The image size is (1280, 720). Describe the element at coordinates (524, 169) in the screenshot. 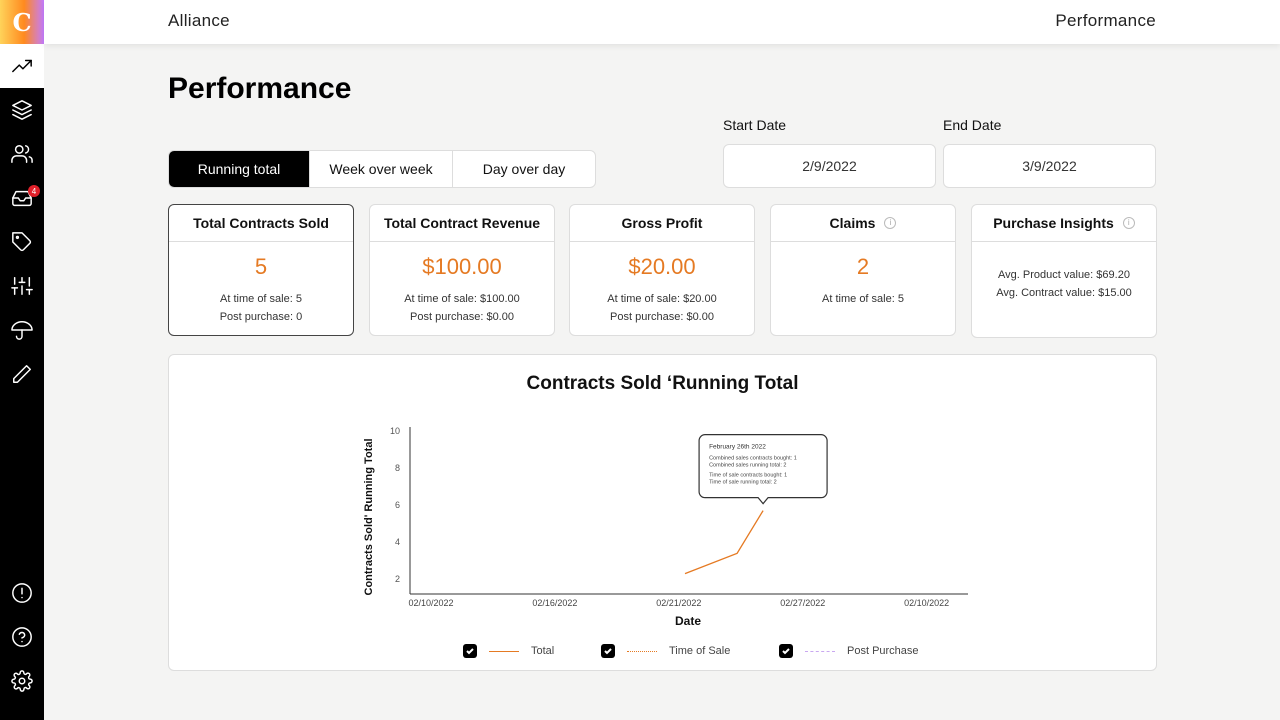

I see `tab-day-over-day: Day over day` at that location.